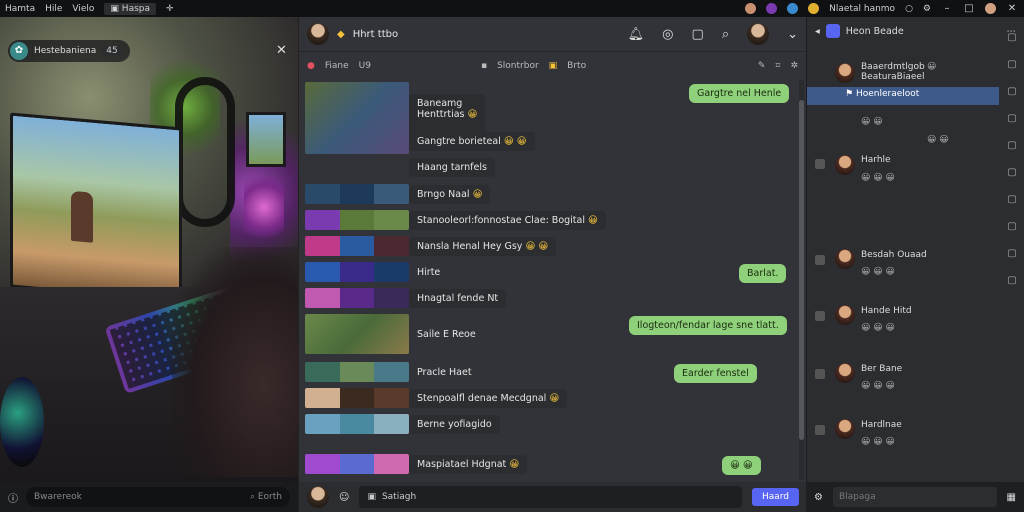 Image resolution: width=1024 pixels, height=512 pixels. I want to click on sub-mid2-label: Brto, so click(576, 66).